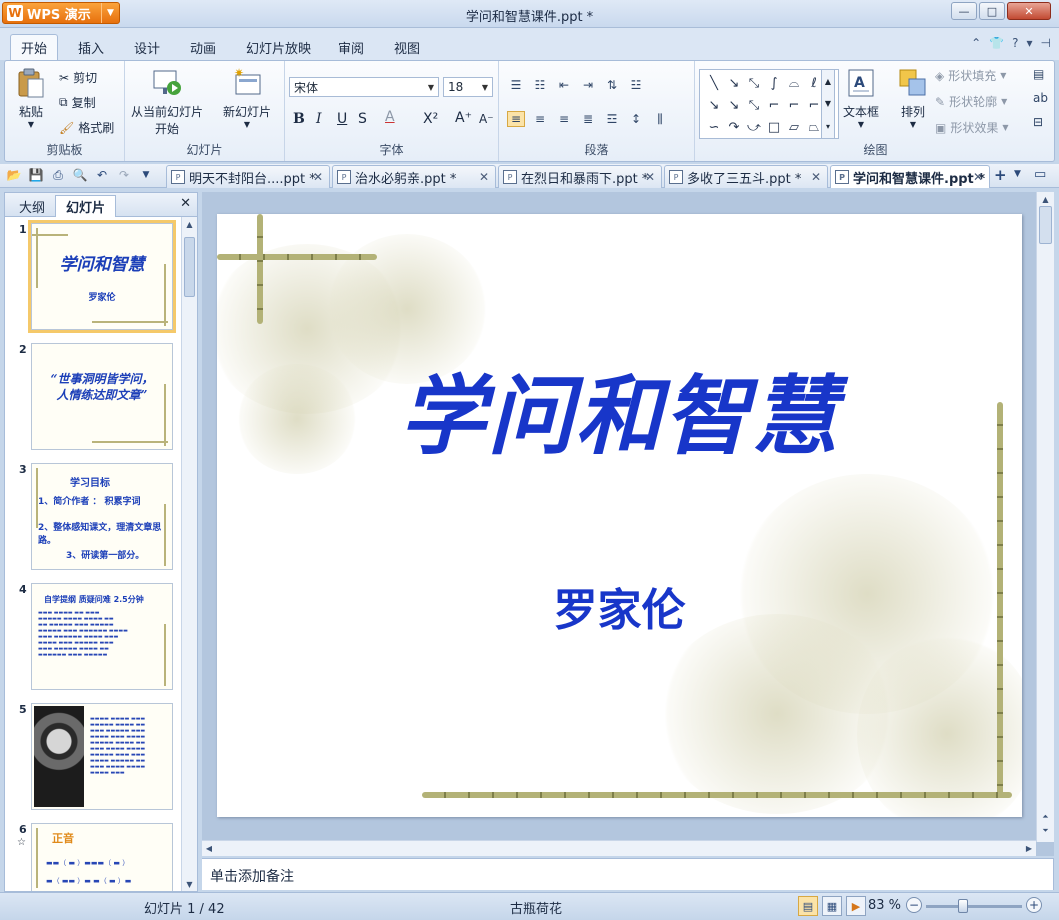 The height and width of the screenshot is (920, 1059). What do you see at coordinates (714, 127) in the screenshot?
I see `curved-connector-icon: ∽` at bounding box center [714, 127].